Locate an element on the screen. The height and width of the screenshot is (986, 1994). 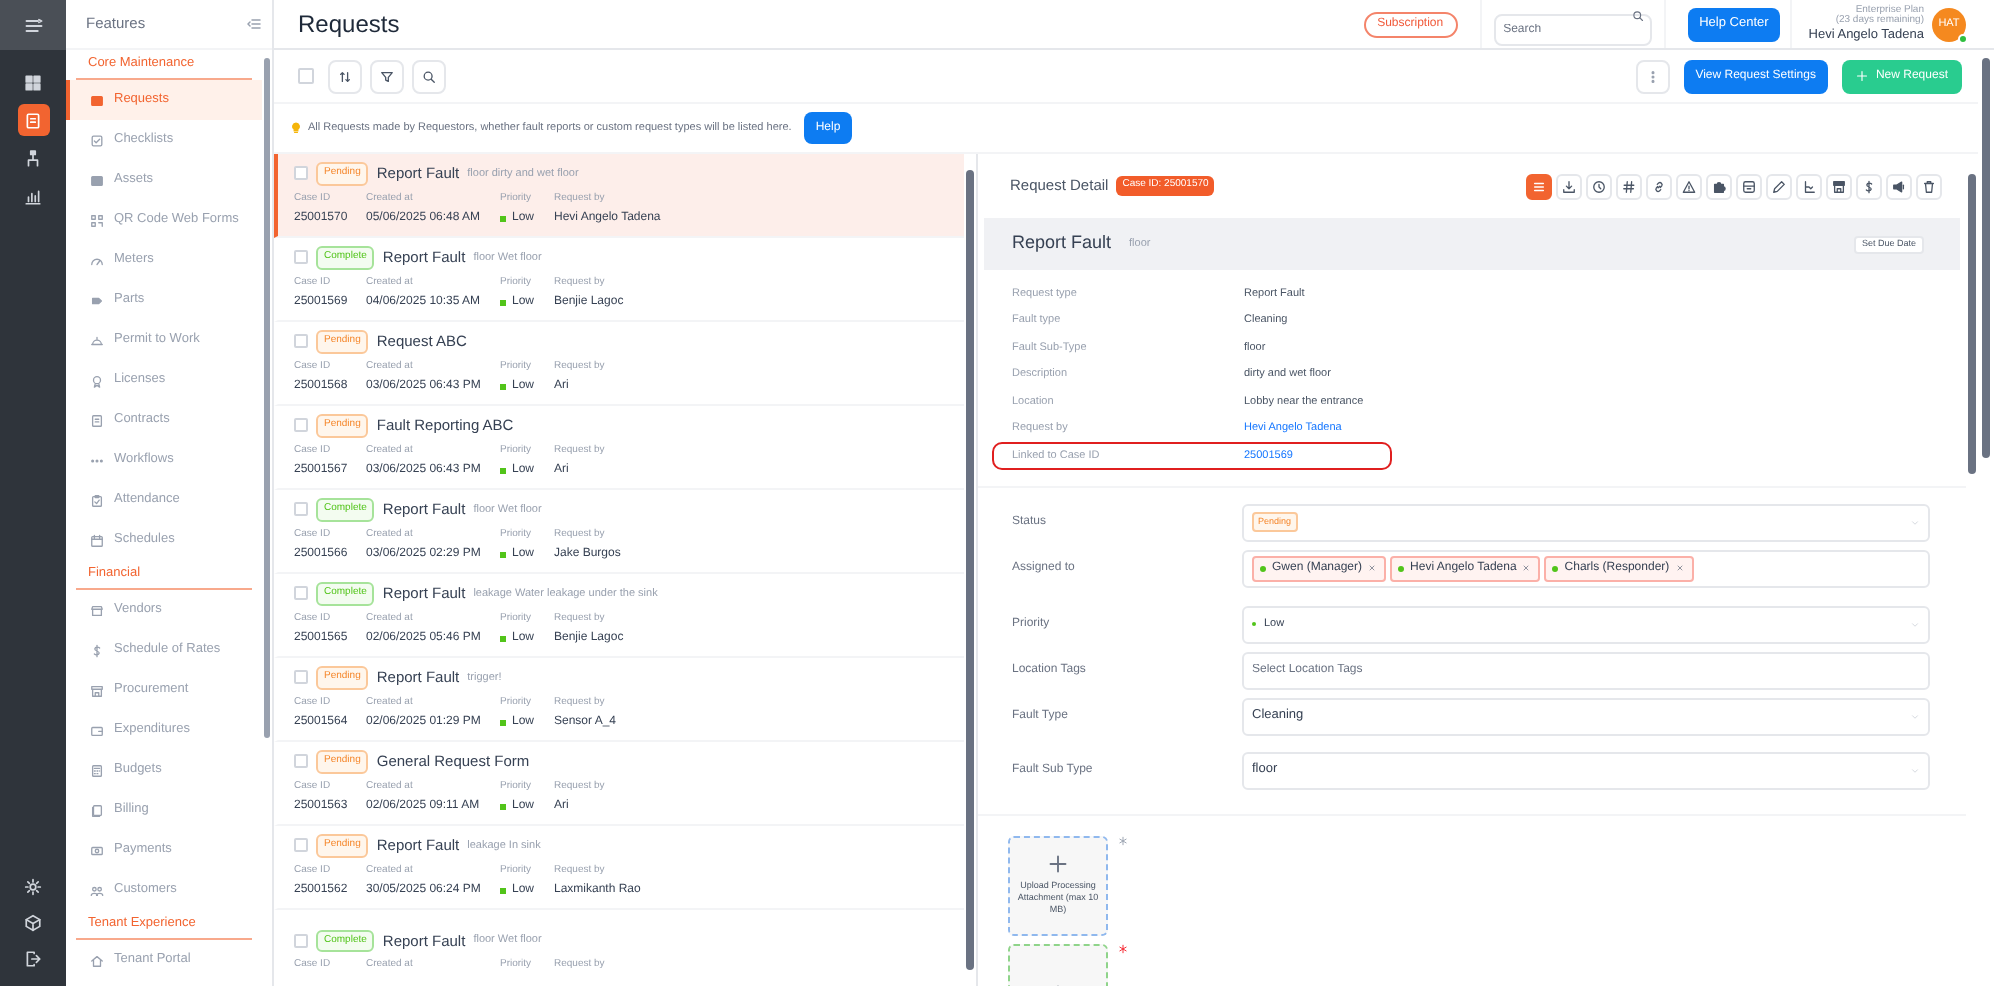
settings-button is located at coordinates (33, 886).